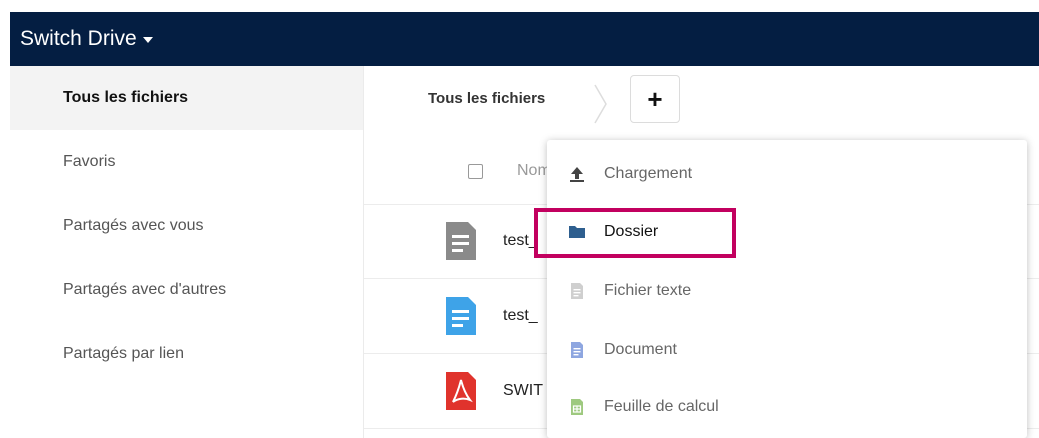  I want to click on top-bar: Switch Drive, so click(524, 39).